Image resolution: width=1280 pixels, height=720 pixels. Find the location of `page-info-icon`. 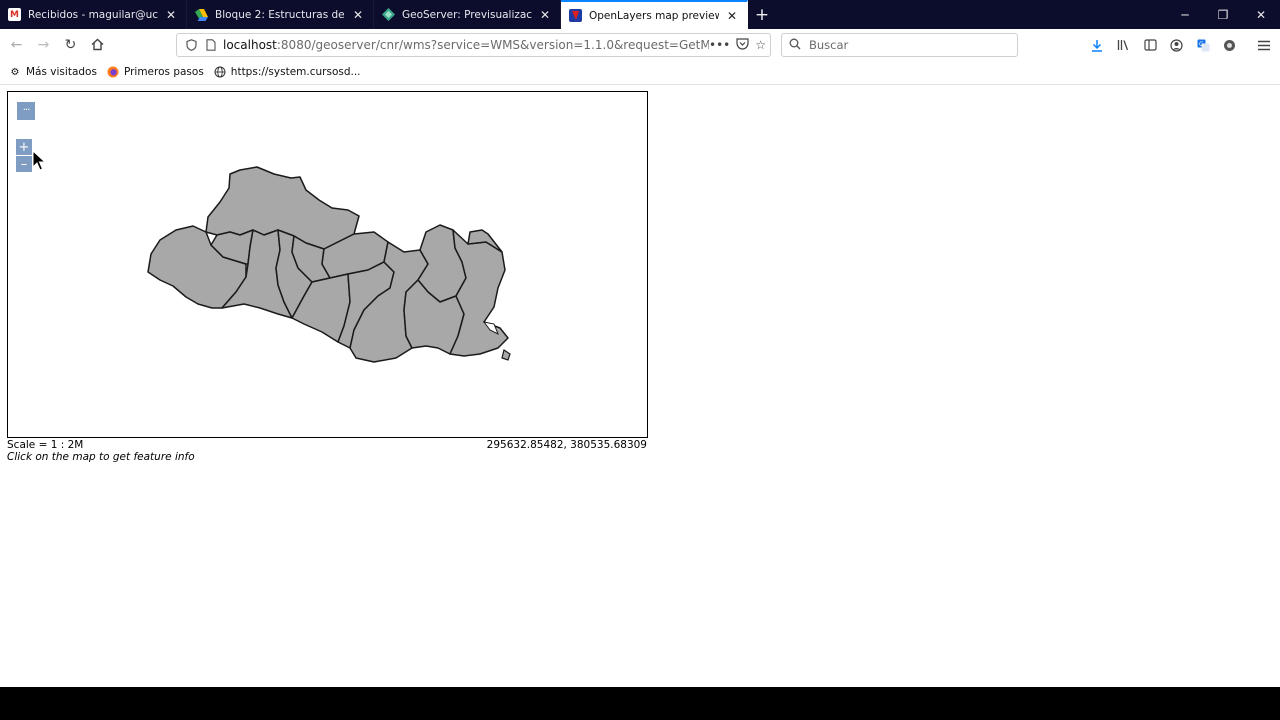

page-info-icon is located at coordinates (211, 45).